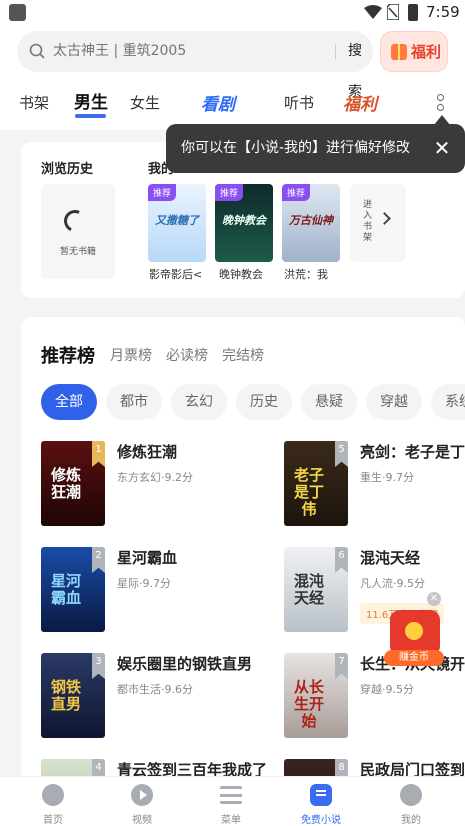  I want to click on tab-female: 女生, so click(145, 102).